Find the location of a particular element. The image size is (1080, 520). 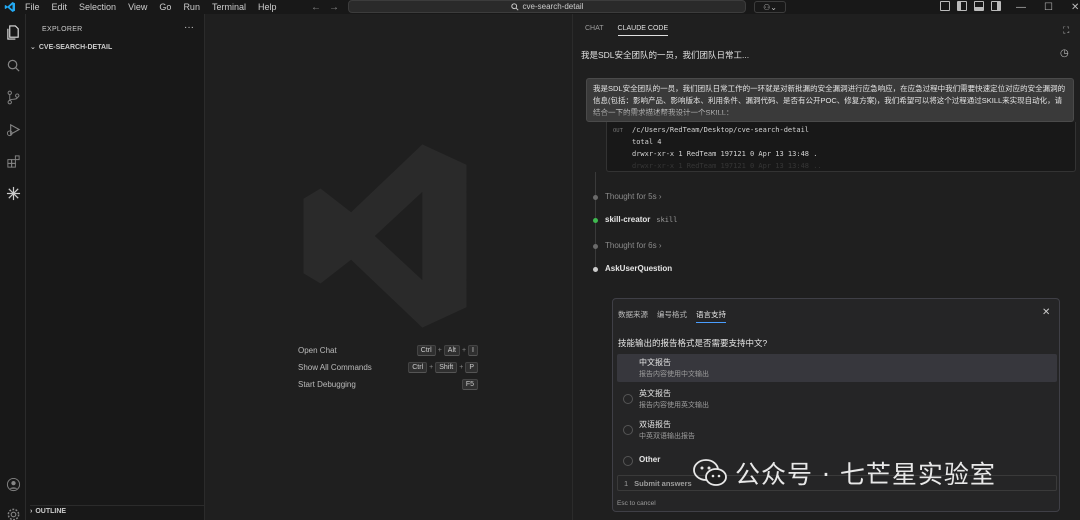

menu-help: Help is located at coordinates (267, 7).